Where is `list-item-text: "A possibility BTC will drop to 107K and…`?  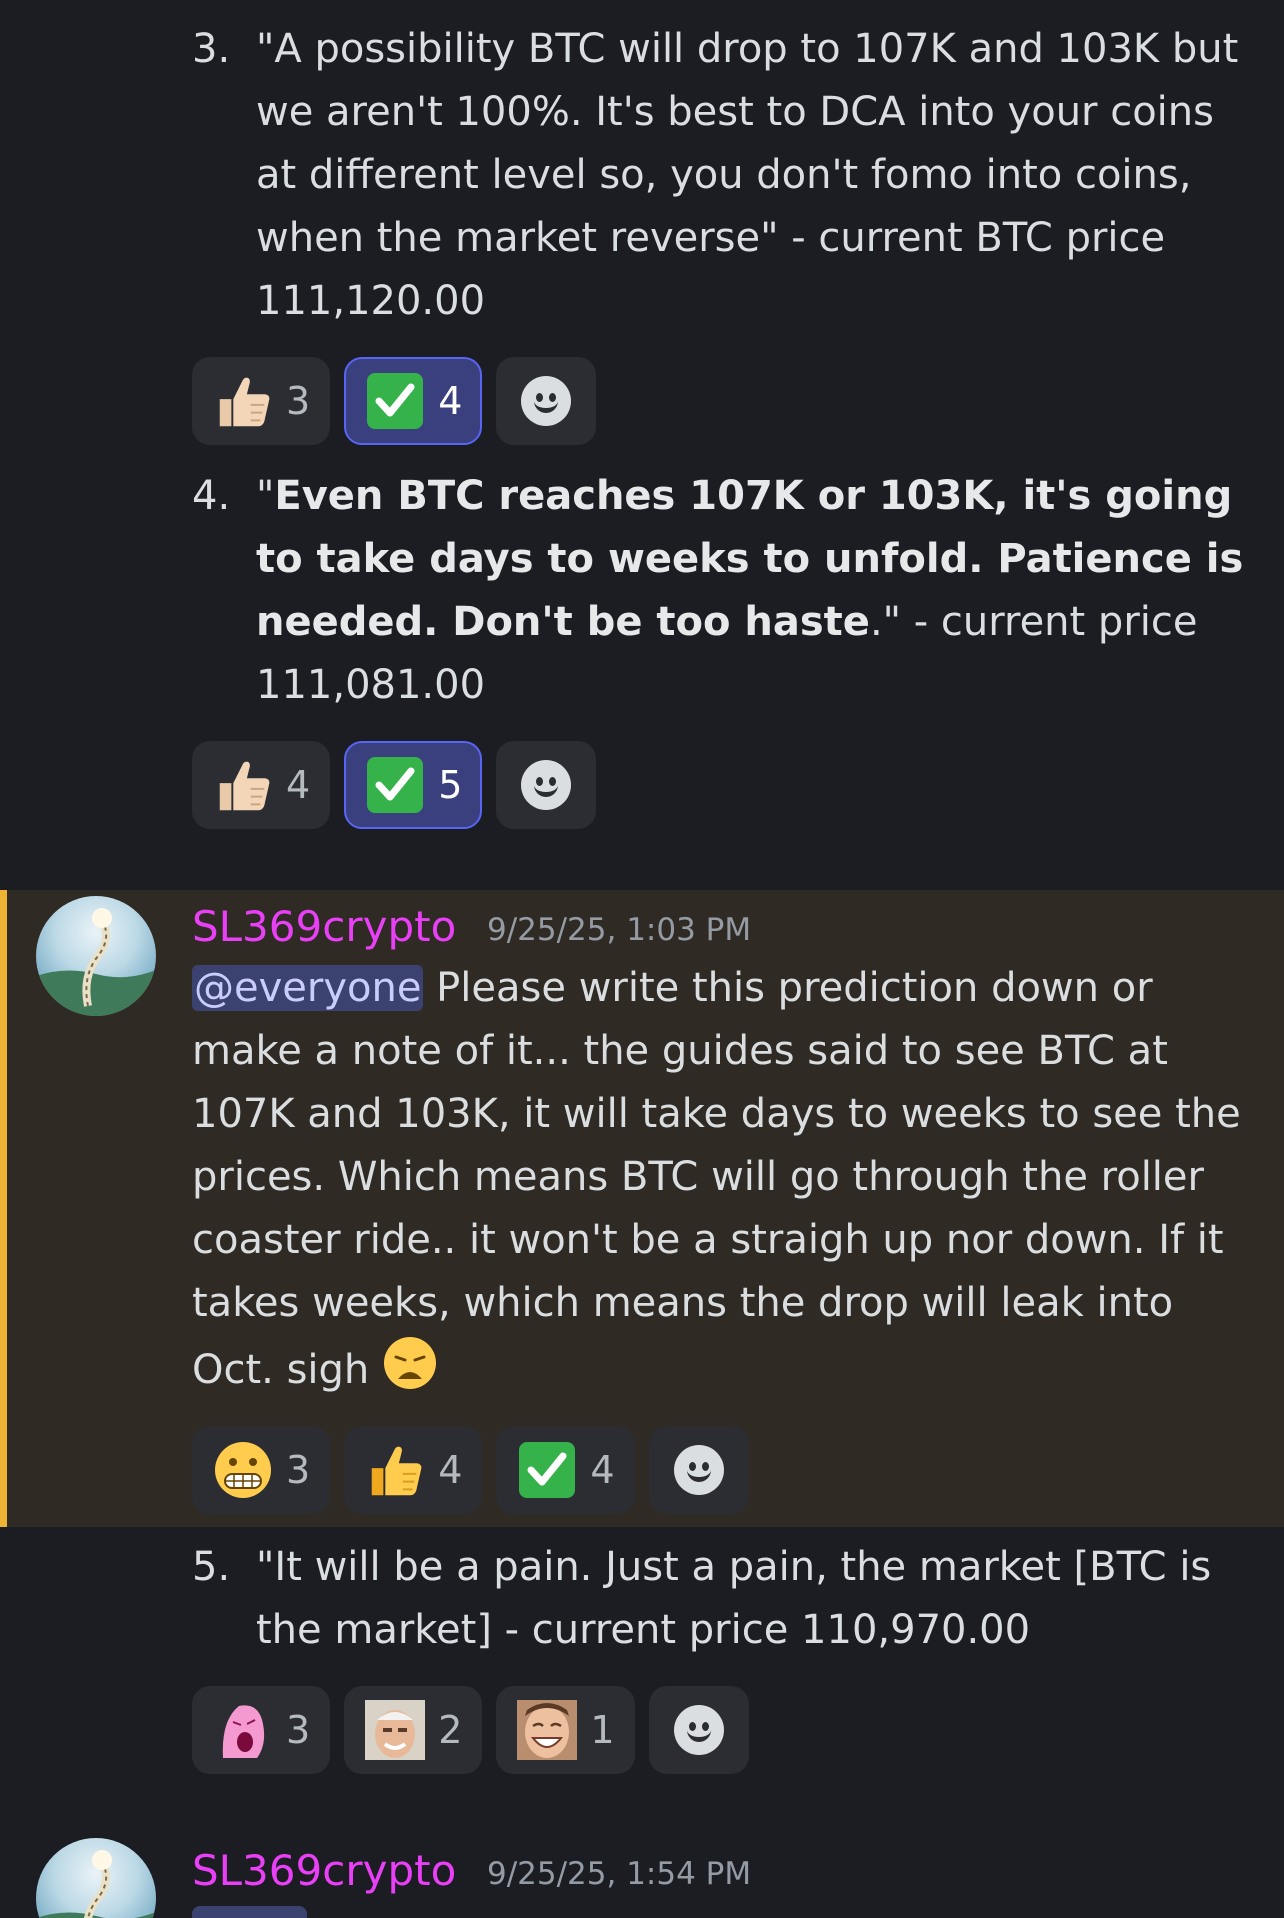 list-item-text: "A possibility BTC will drop to 107K and… is located at coordinates (747, 175).